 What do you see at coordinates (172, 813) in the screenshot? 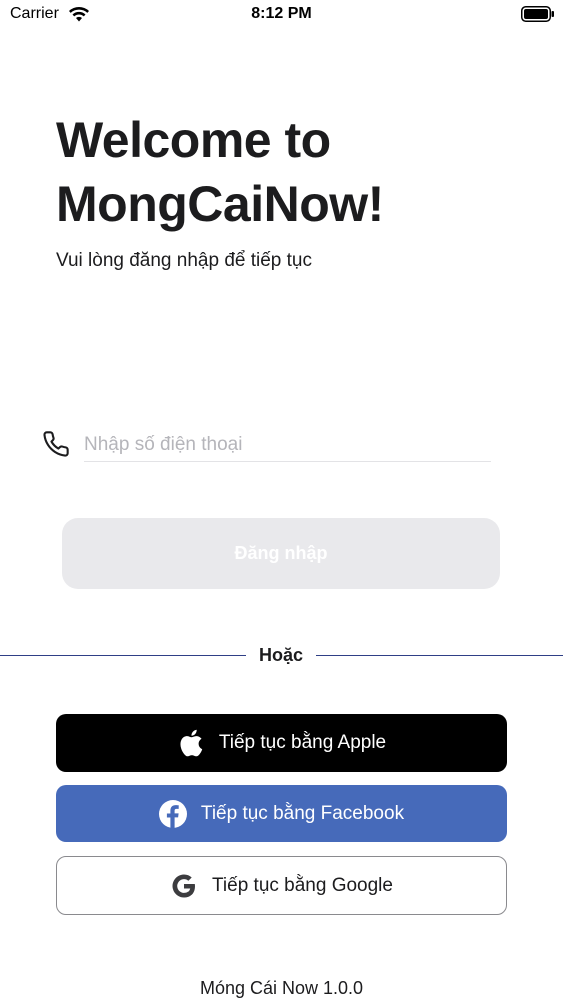
I see `facebook-icon` at bounding box center [172, 813].